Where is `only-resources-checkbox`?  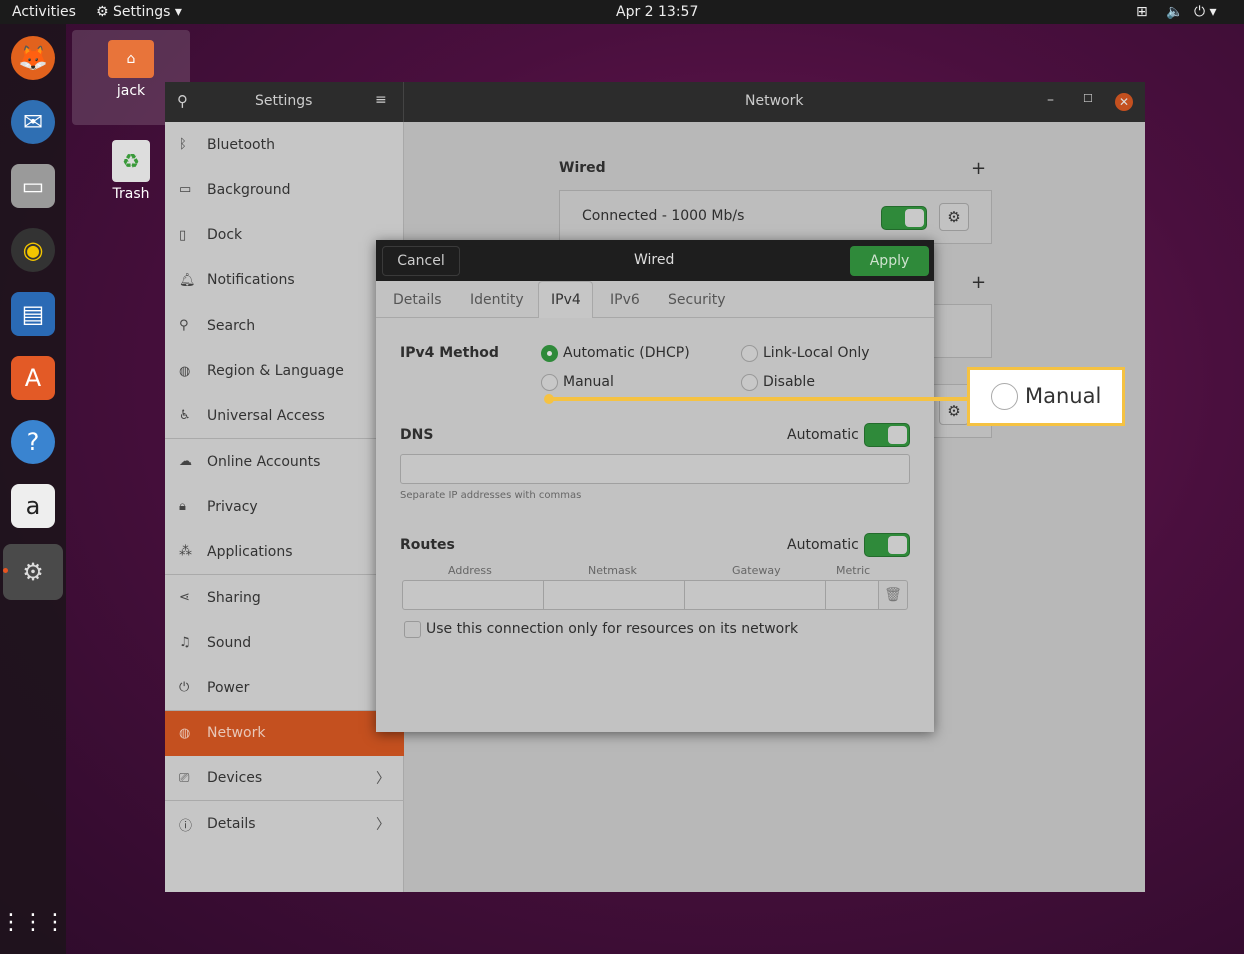 only-resources-checkbox is located at coordinates (412, 629).